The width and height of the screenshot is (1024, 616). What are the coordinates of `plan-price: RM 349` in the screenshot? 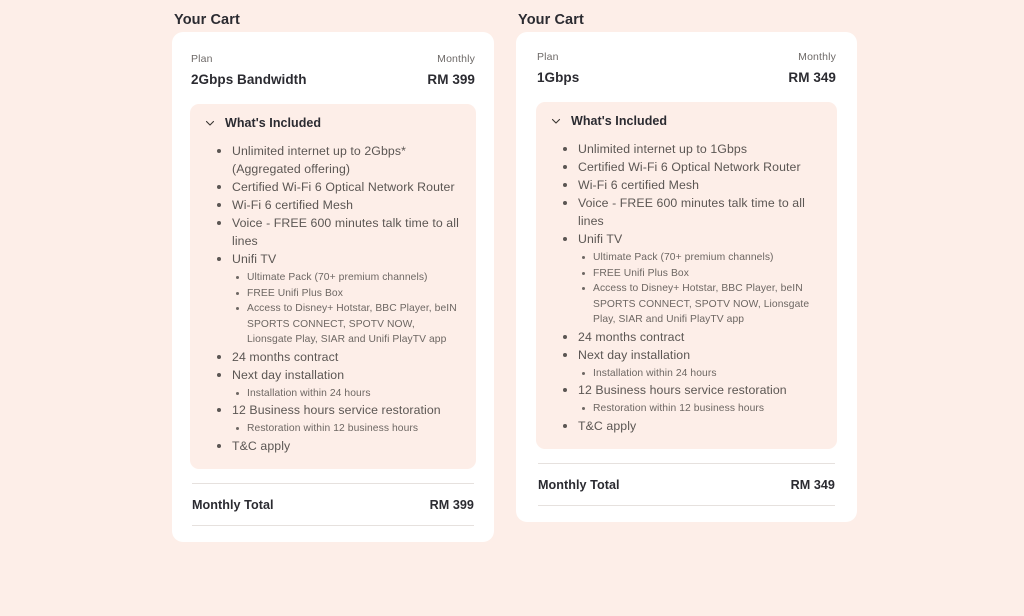 It's located at (812, 77).